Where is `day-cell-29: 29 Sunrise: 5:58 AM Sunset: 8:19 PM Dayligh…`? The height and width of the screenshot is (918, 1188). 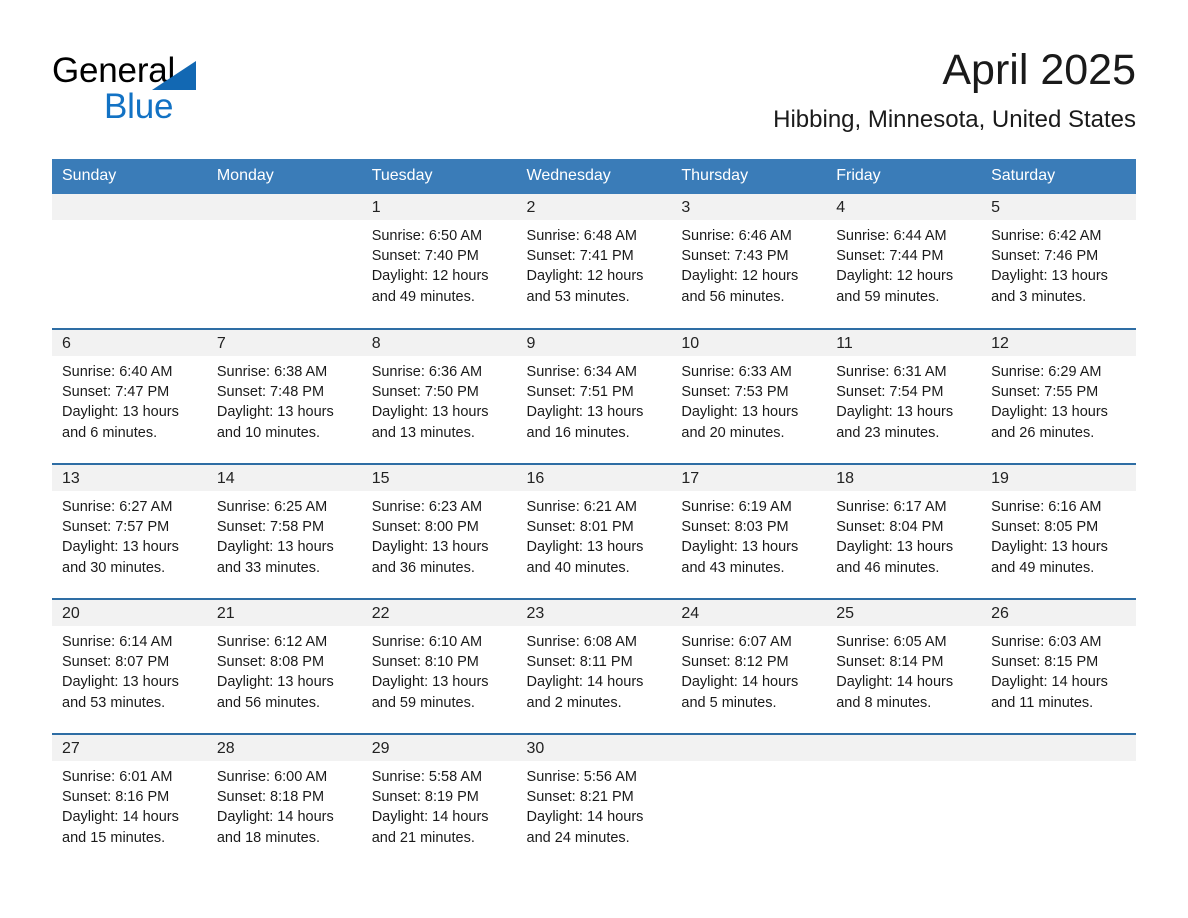
day-cell-29: 29 Sunrise: 5:58 AM Sunset: 8:19 PM Dayligh… is located at coordinates (439, 801).